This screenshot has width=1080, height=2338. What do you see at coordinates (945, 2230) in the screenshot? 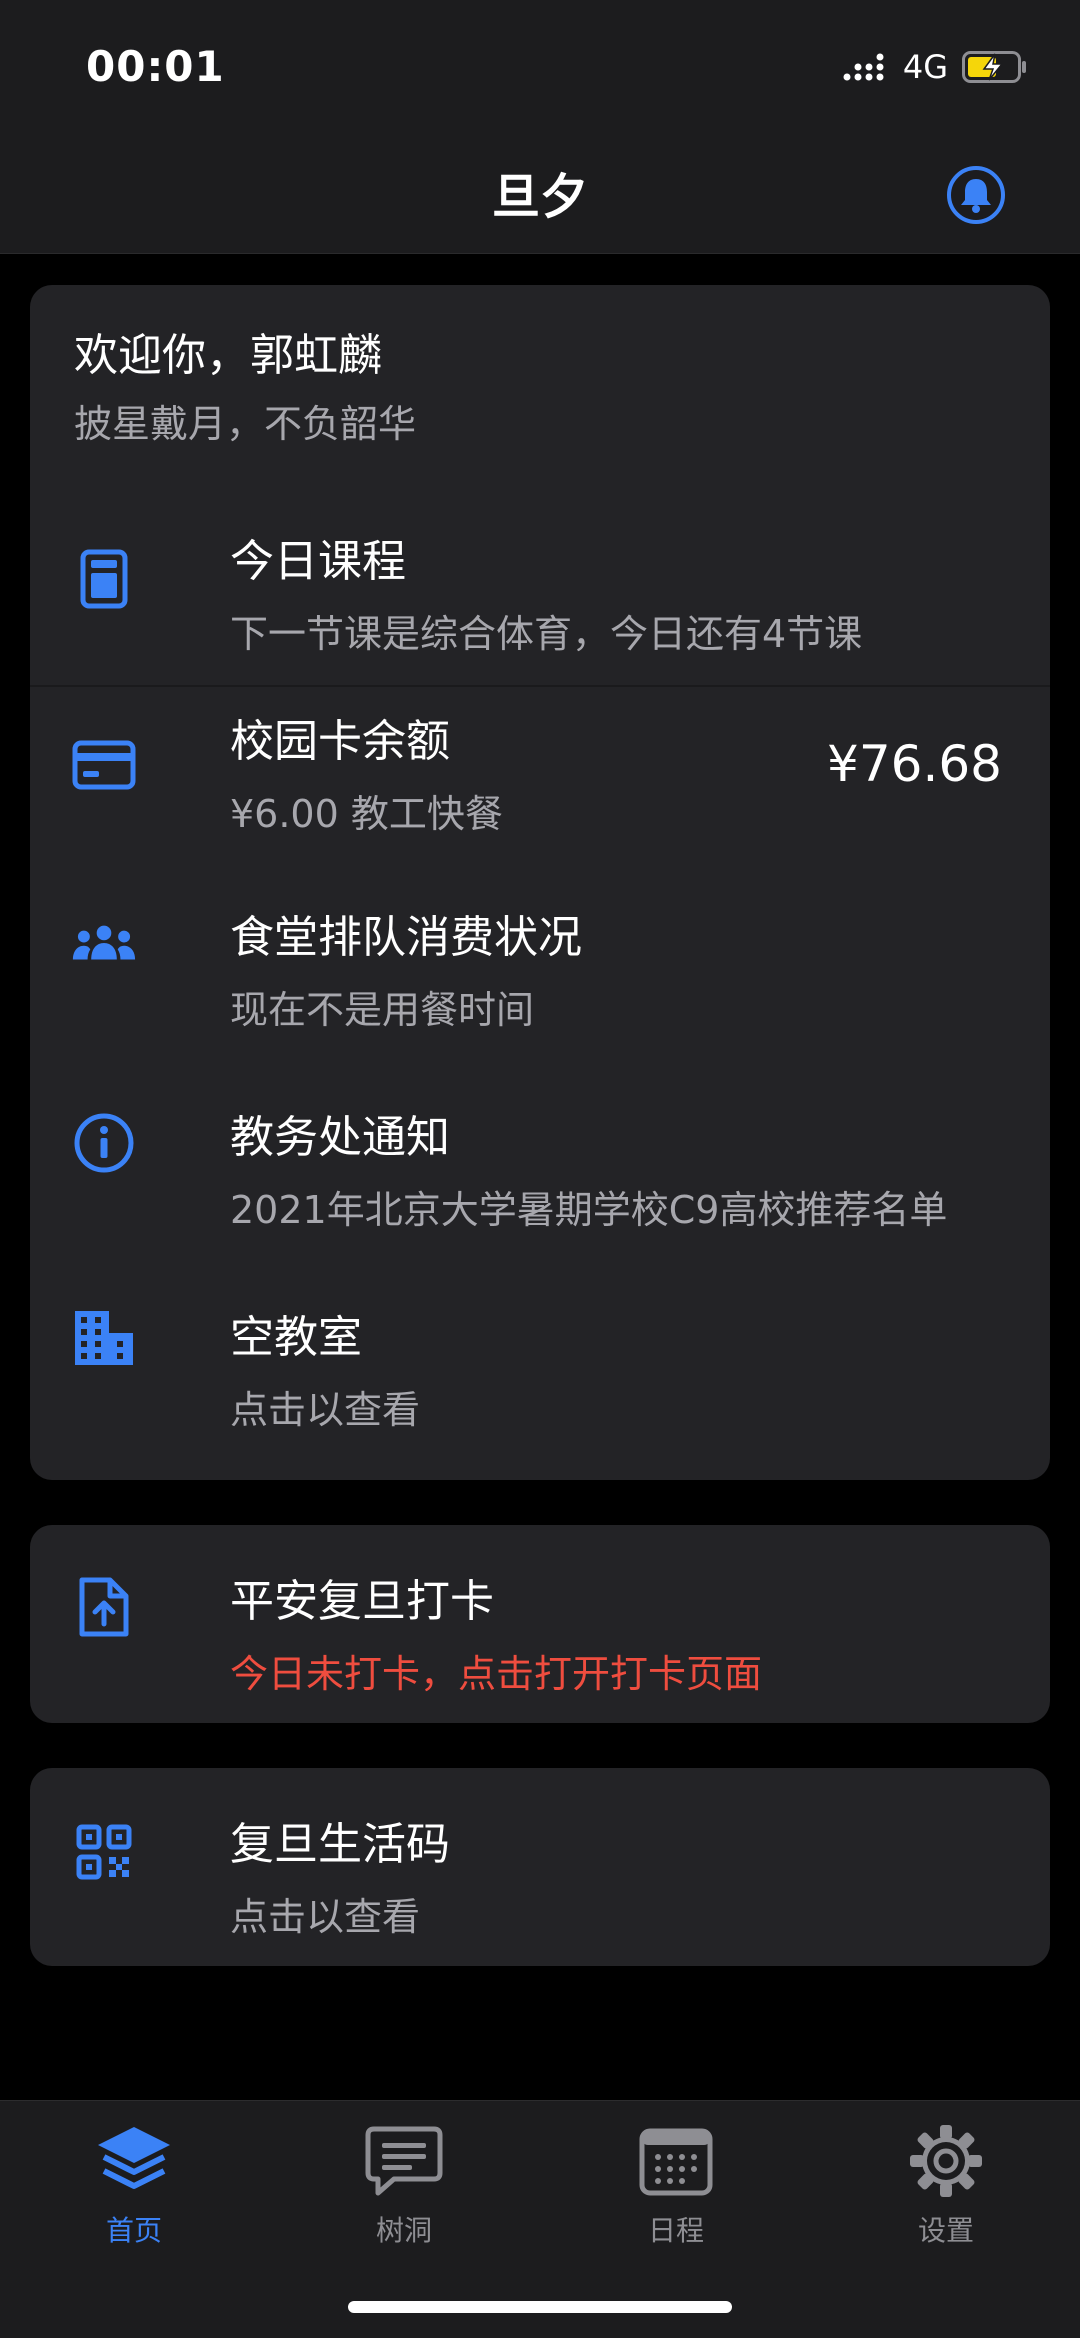
I see `tab-settings-label: 设置` at bounding box center [945, 2230].